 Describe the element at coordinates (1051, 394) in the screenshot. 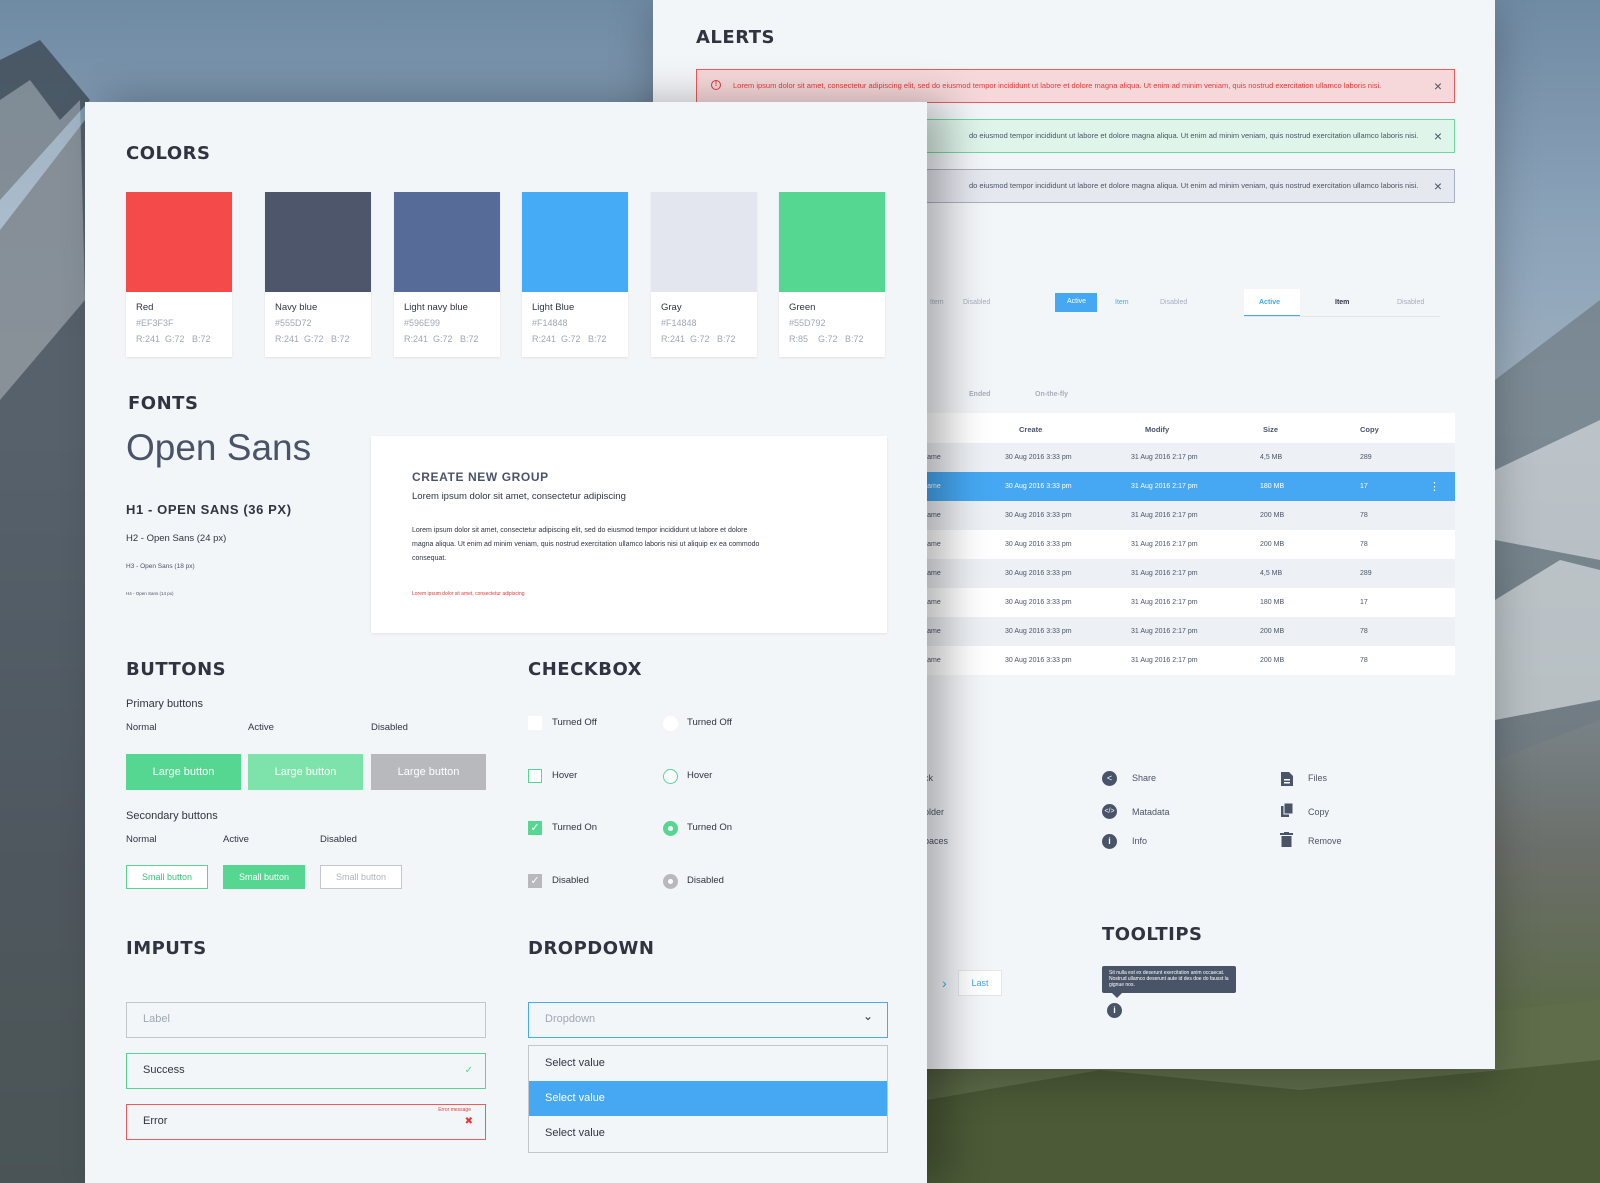

I see `tab-on-the-fly: On-the-fly` at that location.